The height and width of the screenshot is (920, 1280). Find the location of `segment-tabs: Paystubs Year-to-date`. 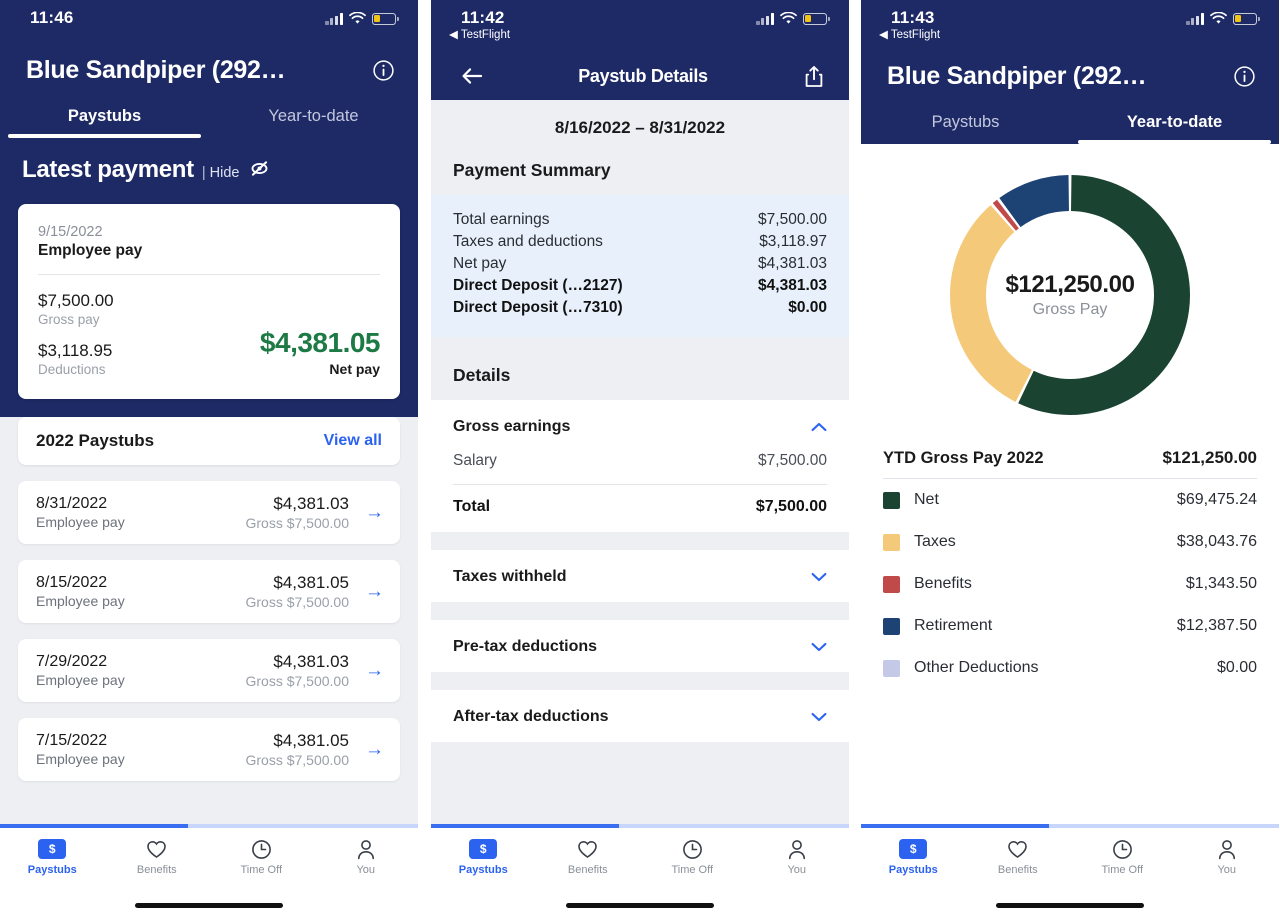

segment-tabs: Paystubs Year-to-date is located at coordinates (1070, 122).